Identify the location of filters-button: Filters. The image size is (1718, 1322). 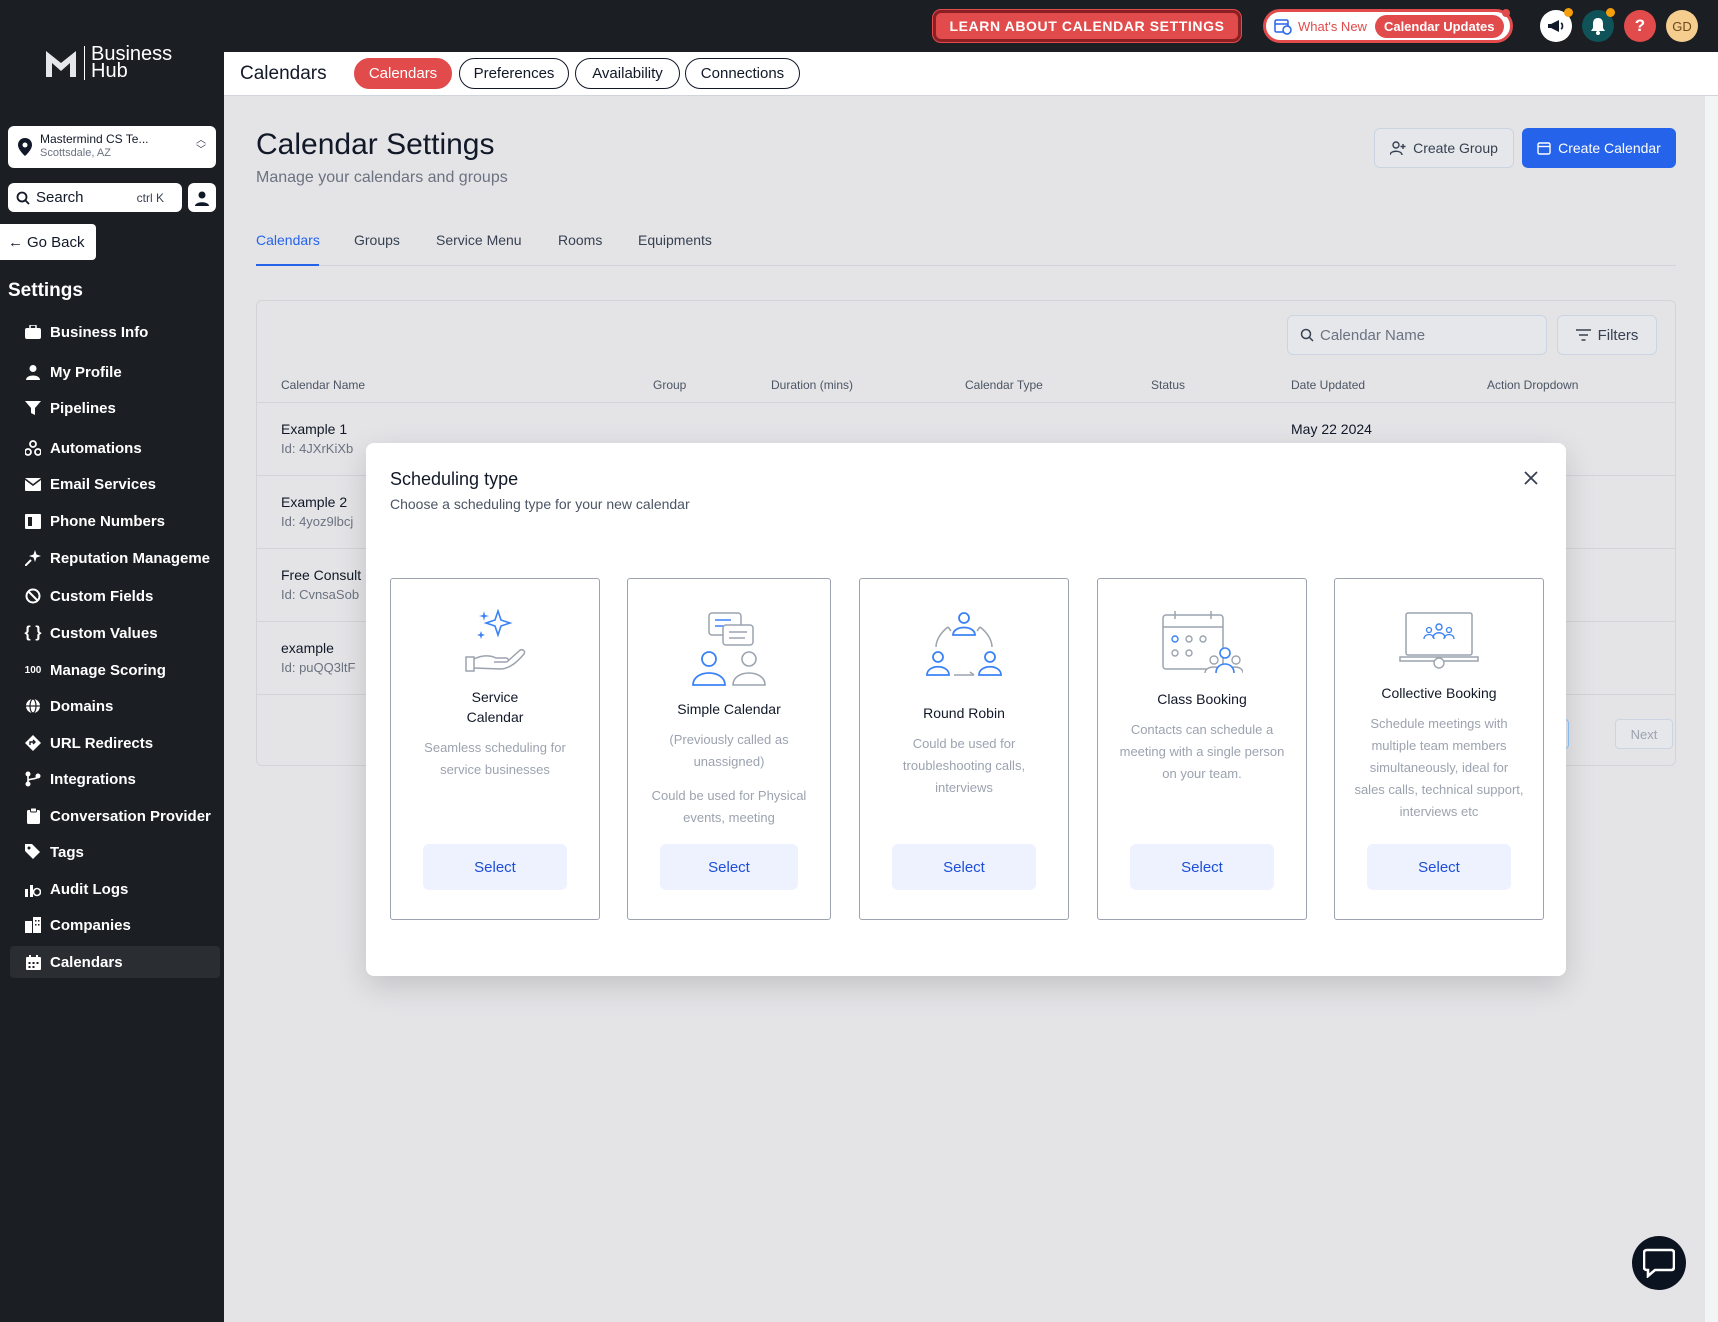
(1607, 335).